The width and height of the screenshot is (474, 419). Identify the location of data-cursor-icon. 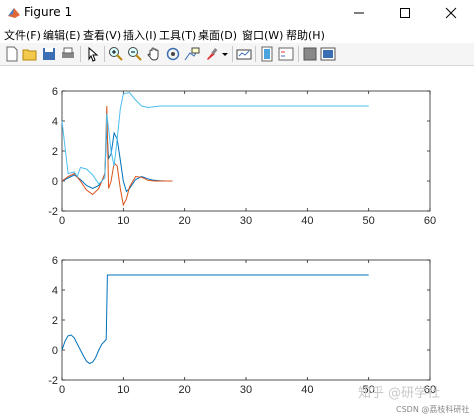
(192, 54).